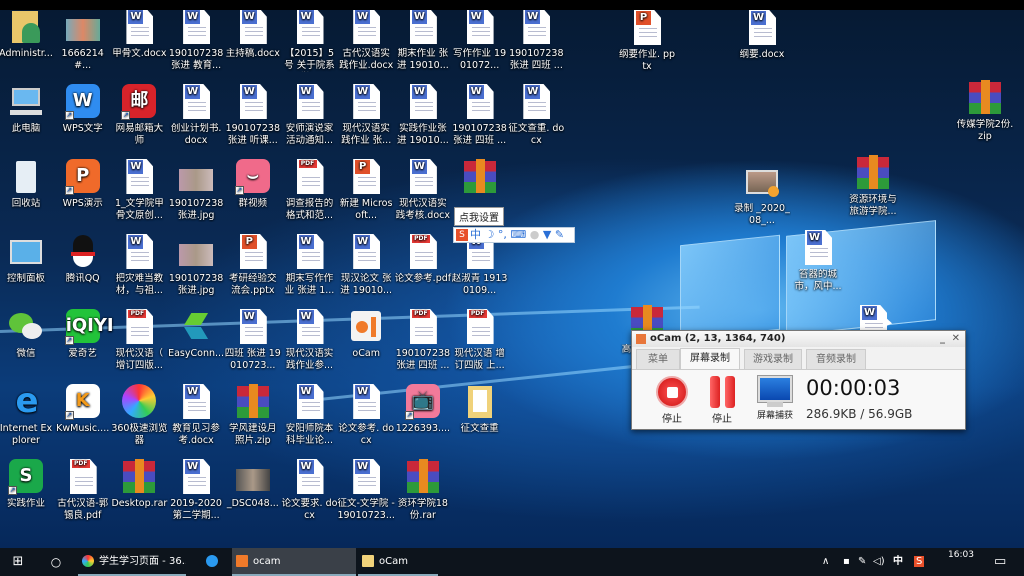 The image size is (1024, 576). Describe the element at coordinates (722, 400) in the screenshot. I see `pause-button: 停止` at that location.